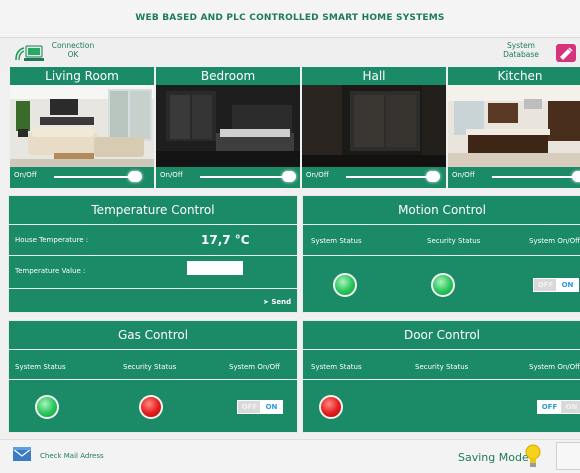 This screenshot has height=473, width=580. Describe the element at coordinates (443, 285) in the screenshot. I see `motion-security-status-led` at that location.